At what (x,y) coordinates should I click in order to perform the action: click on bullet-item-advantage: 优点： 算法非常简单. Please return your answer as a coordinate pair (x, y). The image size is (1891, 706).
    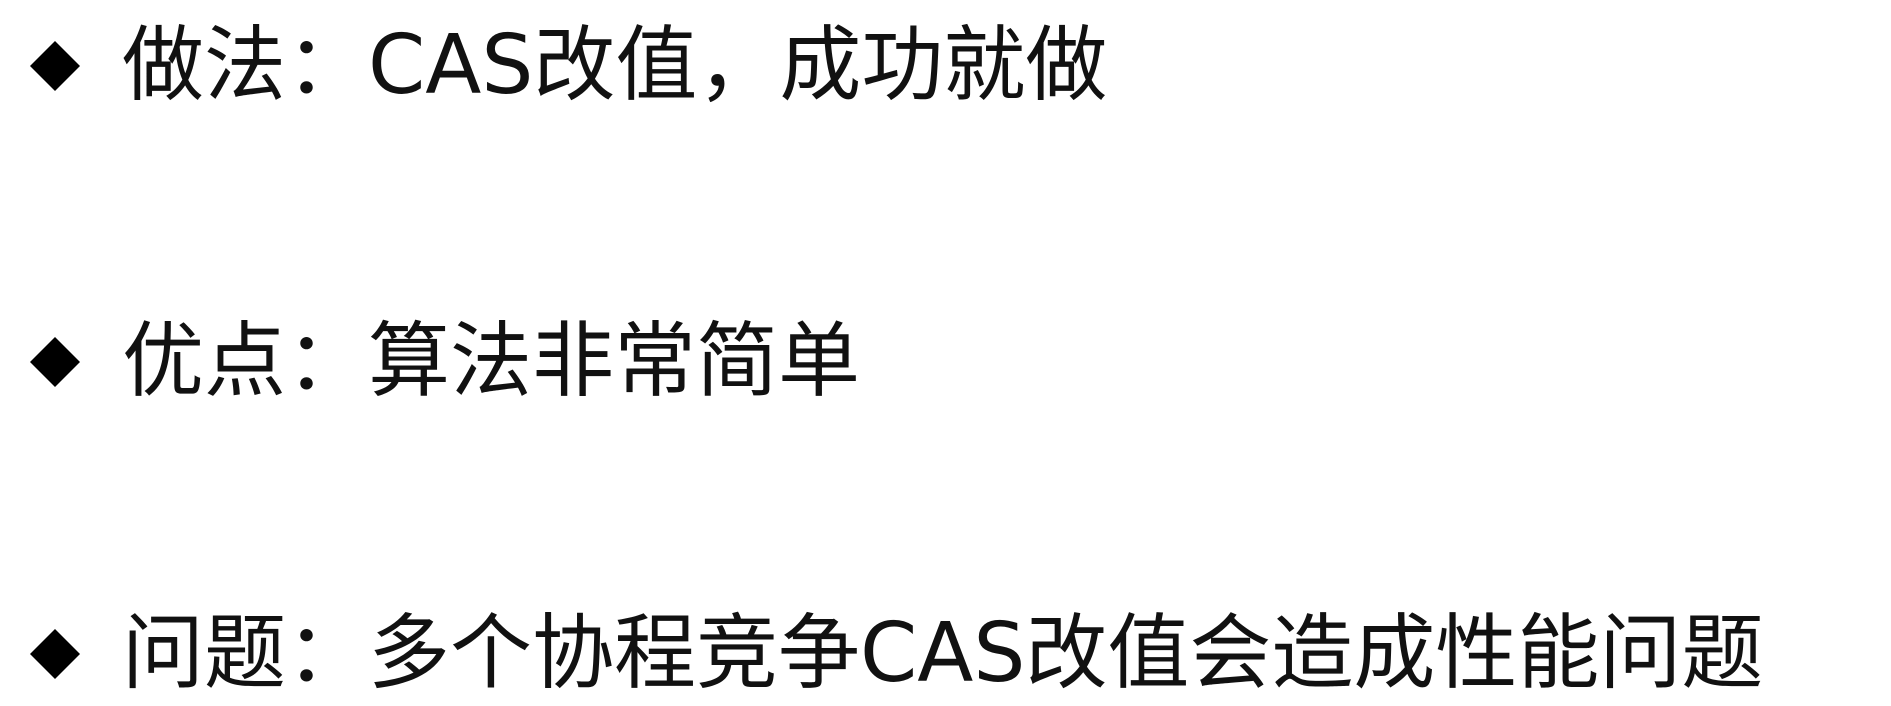
    Looking at the image, I should click on (445, 362).